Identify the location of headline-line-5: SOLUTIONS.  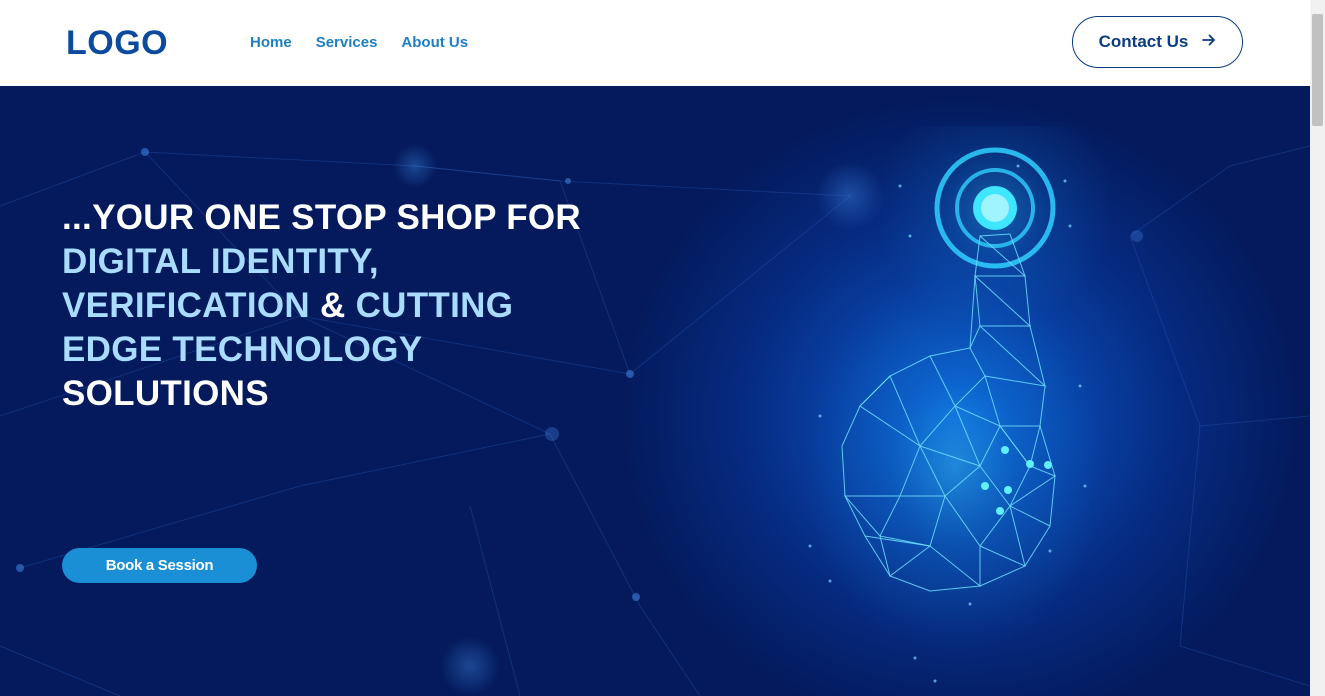
(165, 393).